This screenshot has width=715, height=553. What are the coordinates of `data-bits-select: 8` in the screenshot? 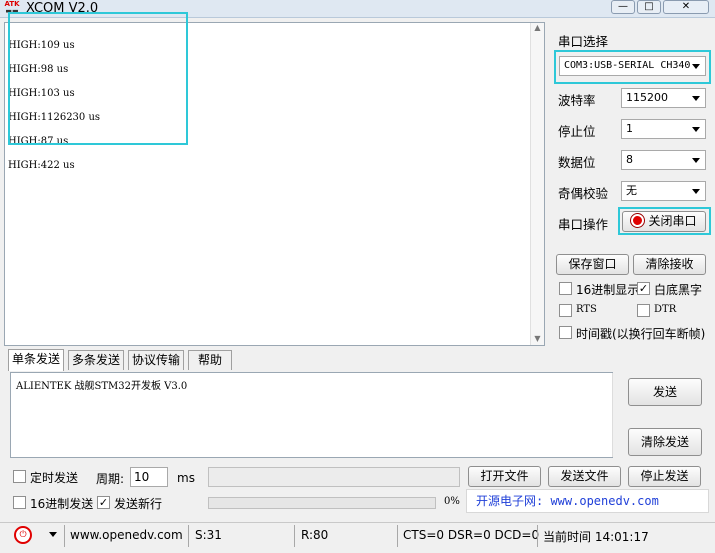 It's located at (663, 160).